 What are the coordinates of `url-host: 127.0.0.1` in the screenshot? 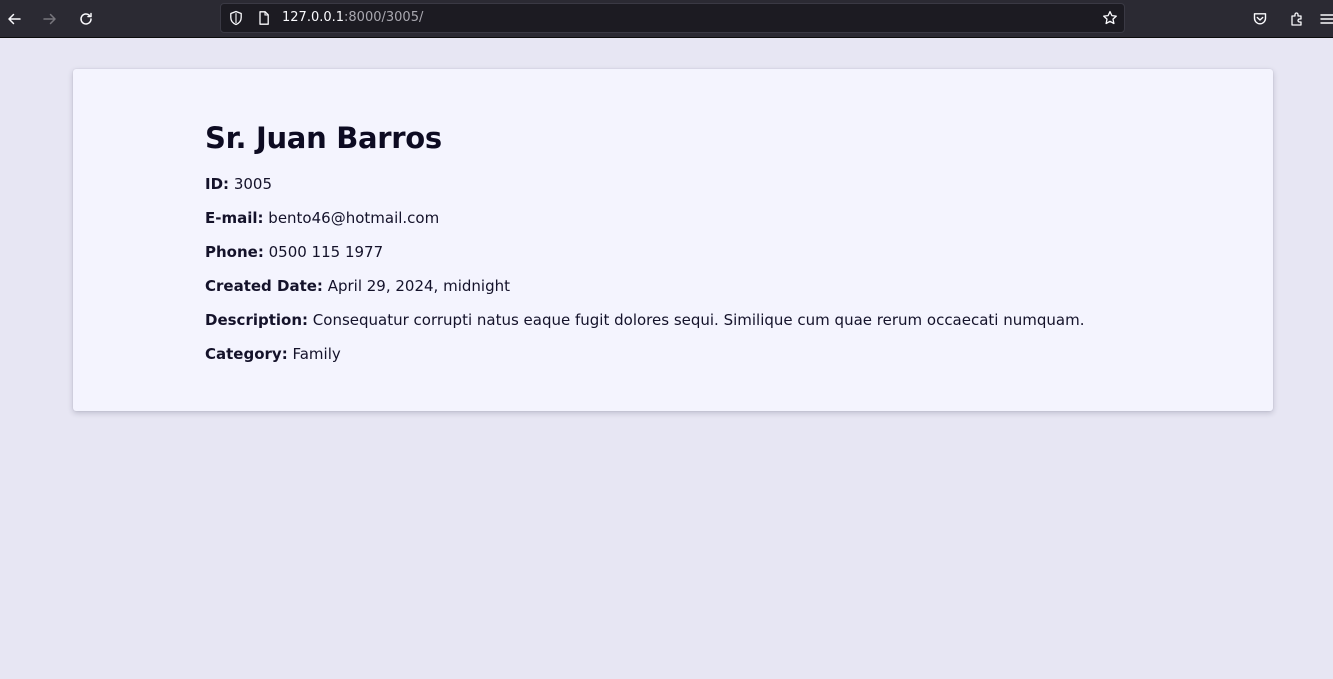 It's located at (313, 17).